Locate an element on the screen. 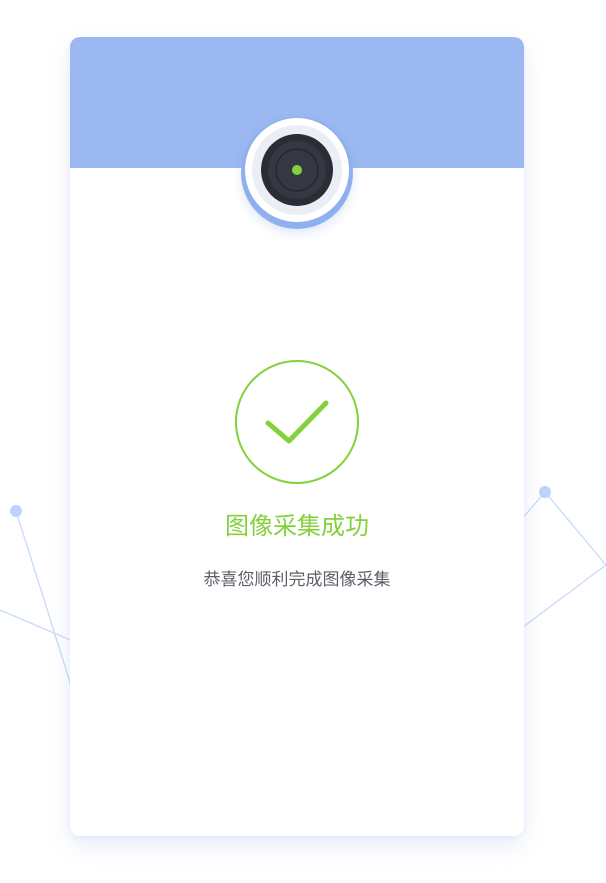  success-title: 图像采集成功 is located at coordinates (297, 526).